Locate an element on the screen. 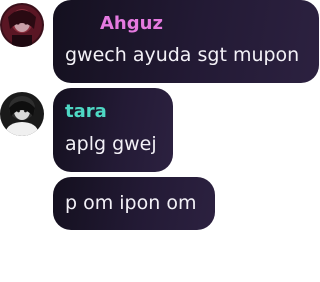 The height and width of the screenshot is (282, 320). avatar-tara is located at coordinates (22, 114).